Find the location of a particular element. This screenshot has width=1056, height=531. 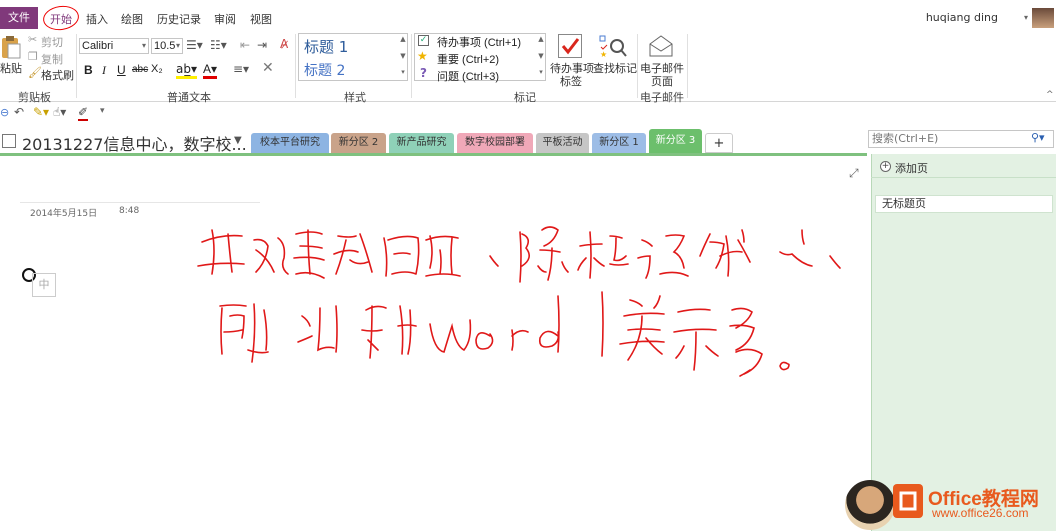

styles-scroll-down-icon: ▼ is located at coordinates (403, 56).